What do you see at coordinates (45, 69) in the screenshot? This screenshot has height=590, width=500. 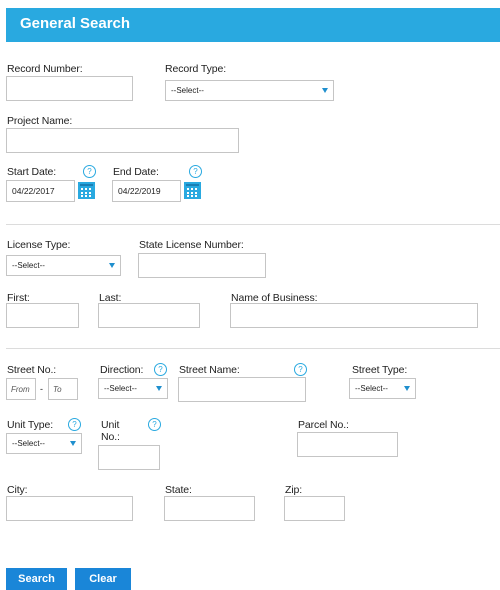 I see `record-number-label: Record Number:` at bounding box center [45, 69].